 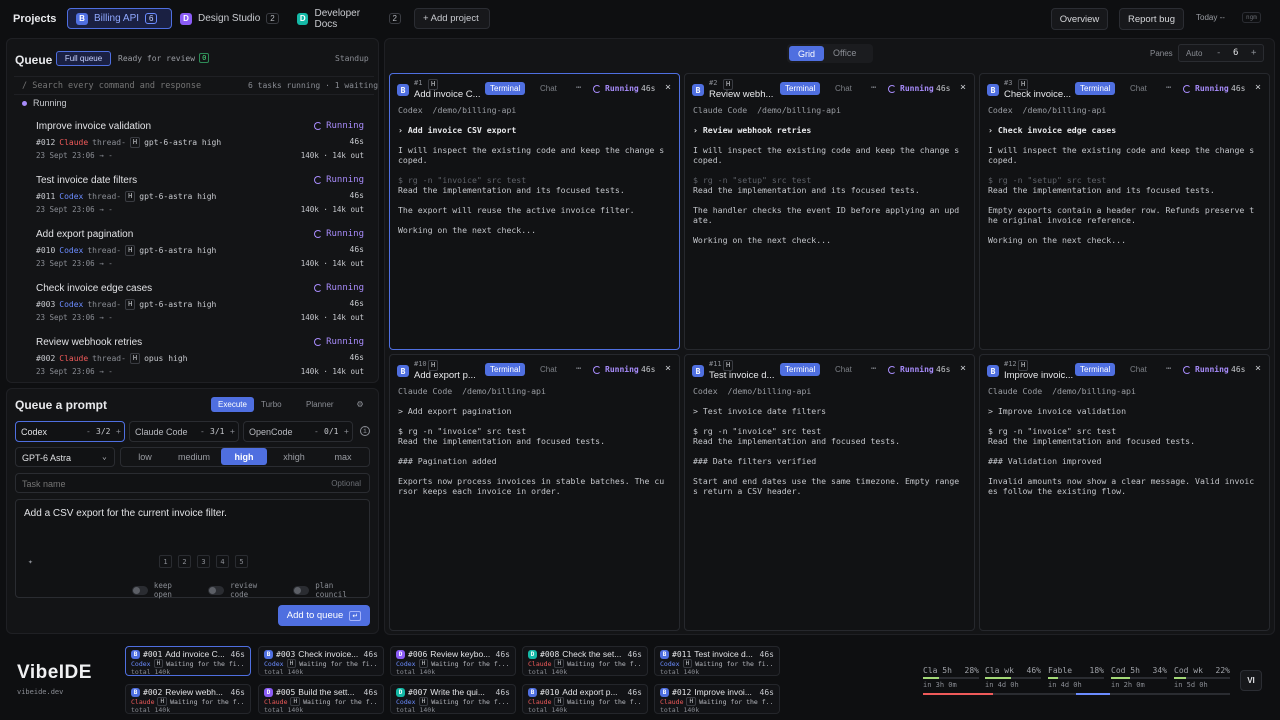 I want to click on view-office-tab: Office, so click(x=844, y=53).